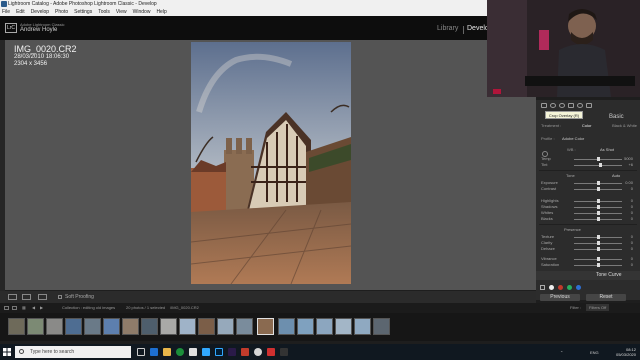 This screenshot has width=640, height=360. I want to click on webcam-overlay, so click(563, 48).